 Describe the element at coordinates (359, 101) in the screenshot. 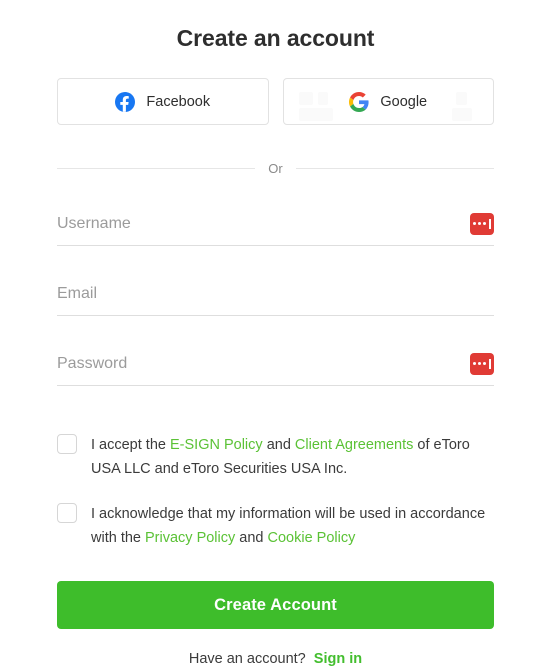

I see `google-icon` at that location.